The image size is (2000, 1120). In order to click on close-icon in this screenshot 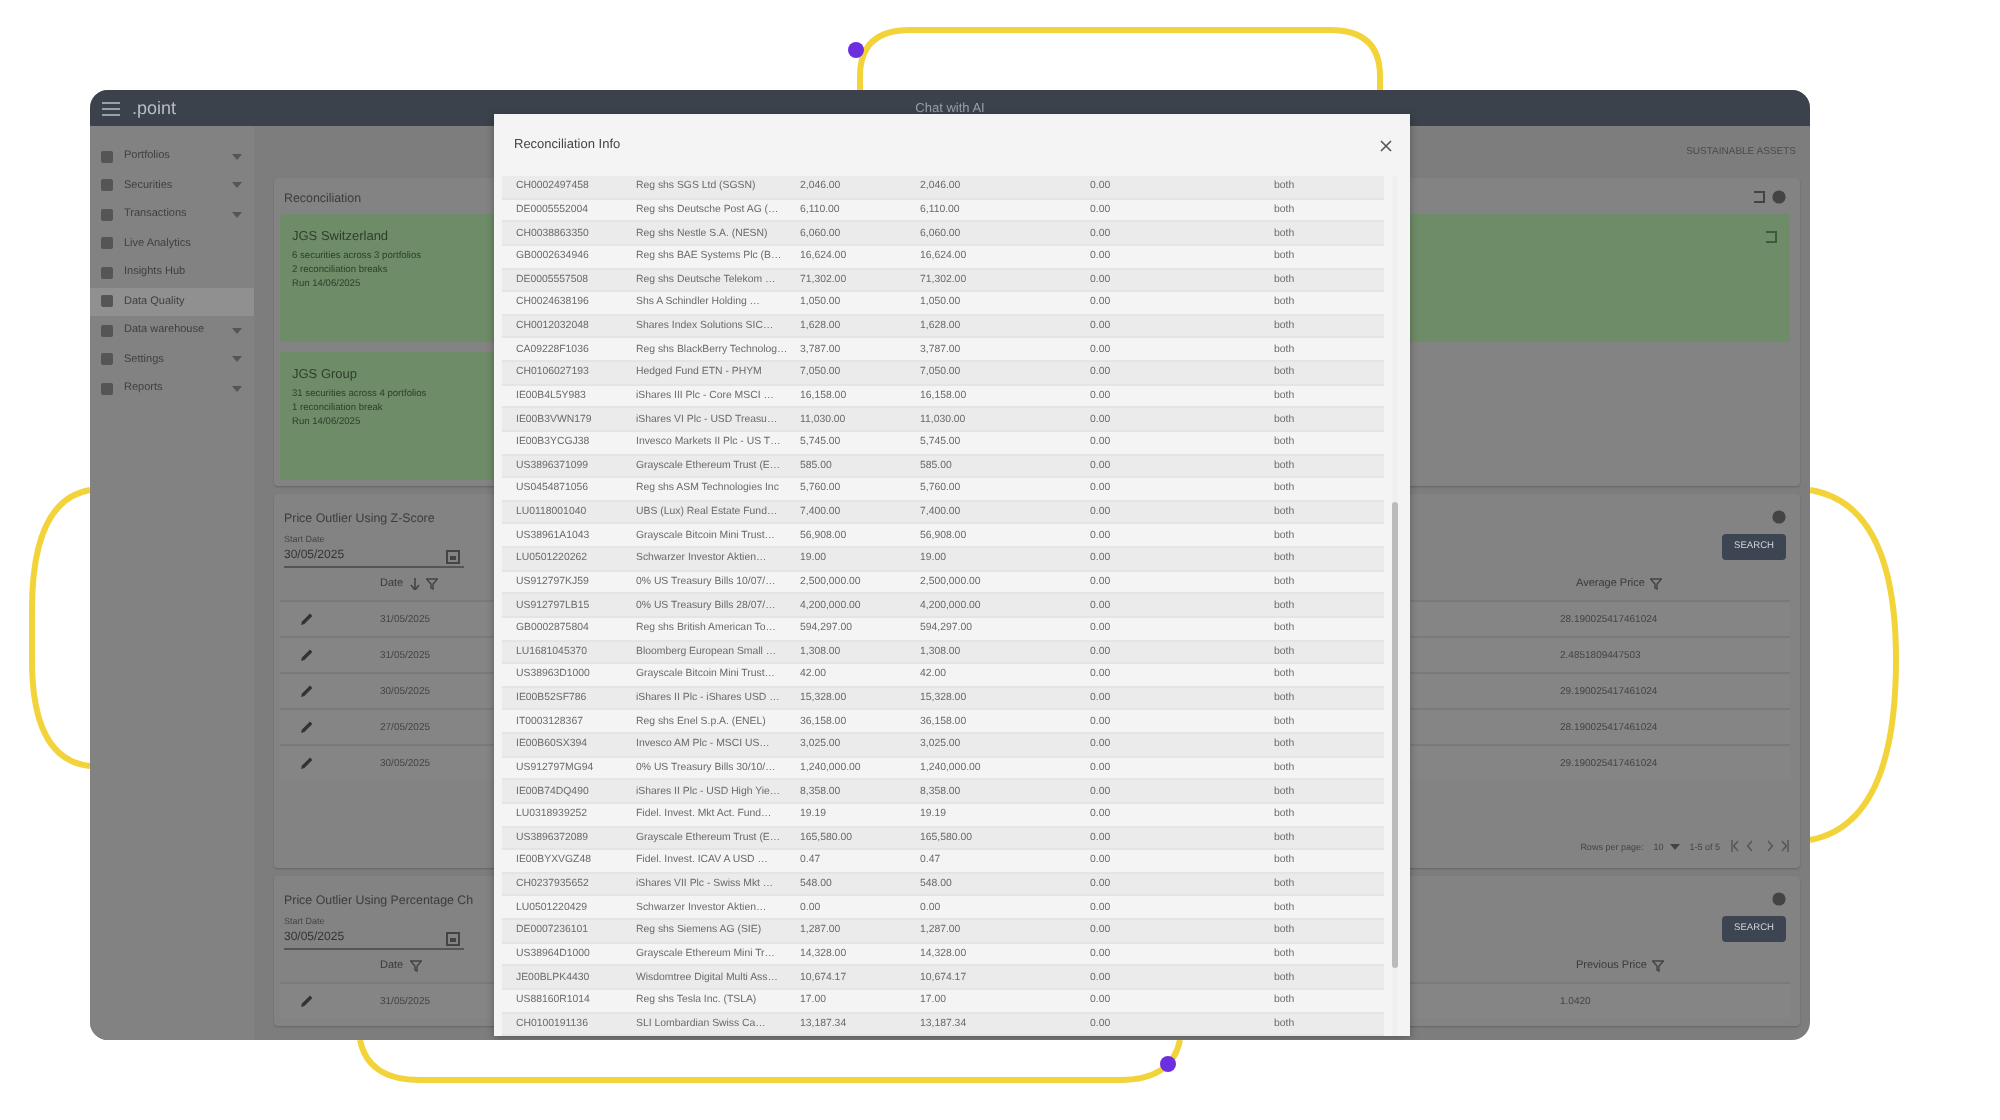, I will do `click(1386, 145)`.